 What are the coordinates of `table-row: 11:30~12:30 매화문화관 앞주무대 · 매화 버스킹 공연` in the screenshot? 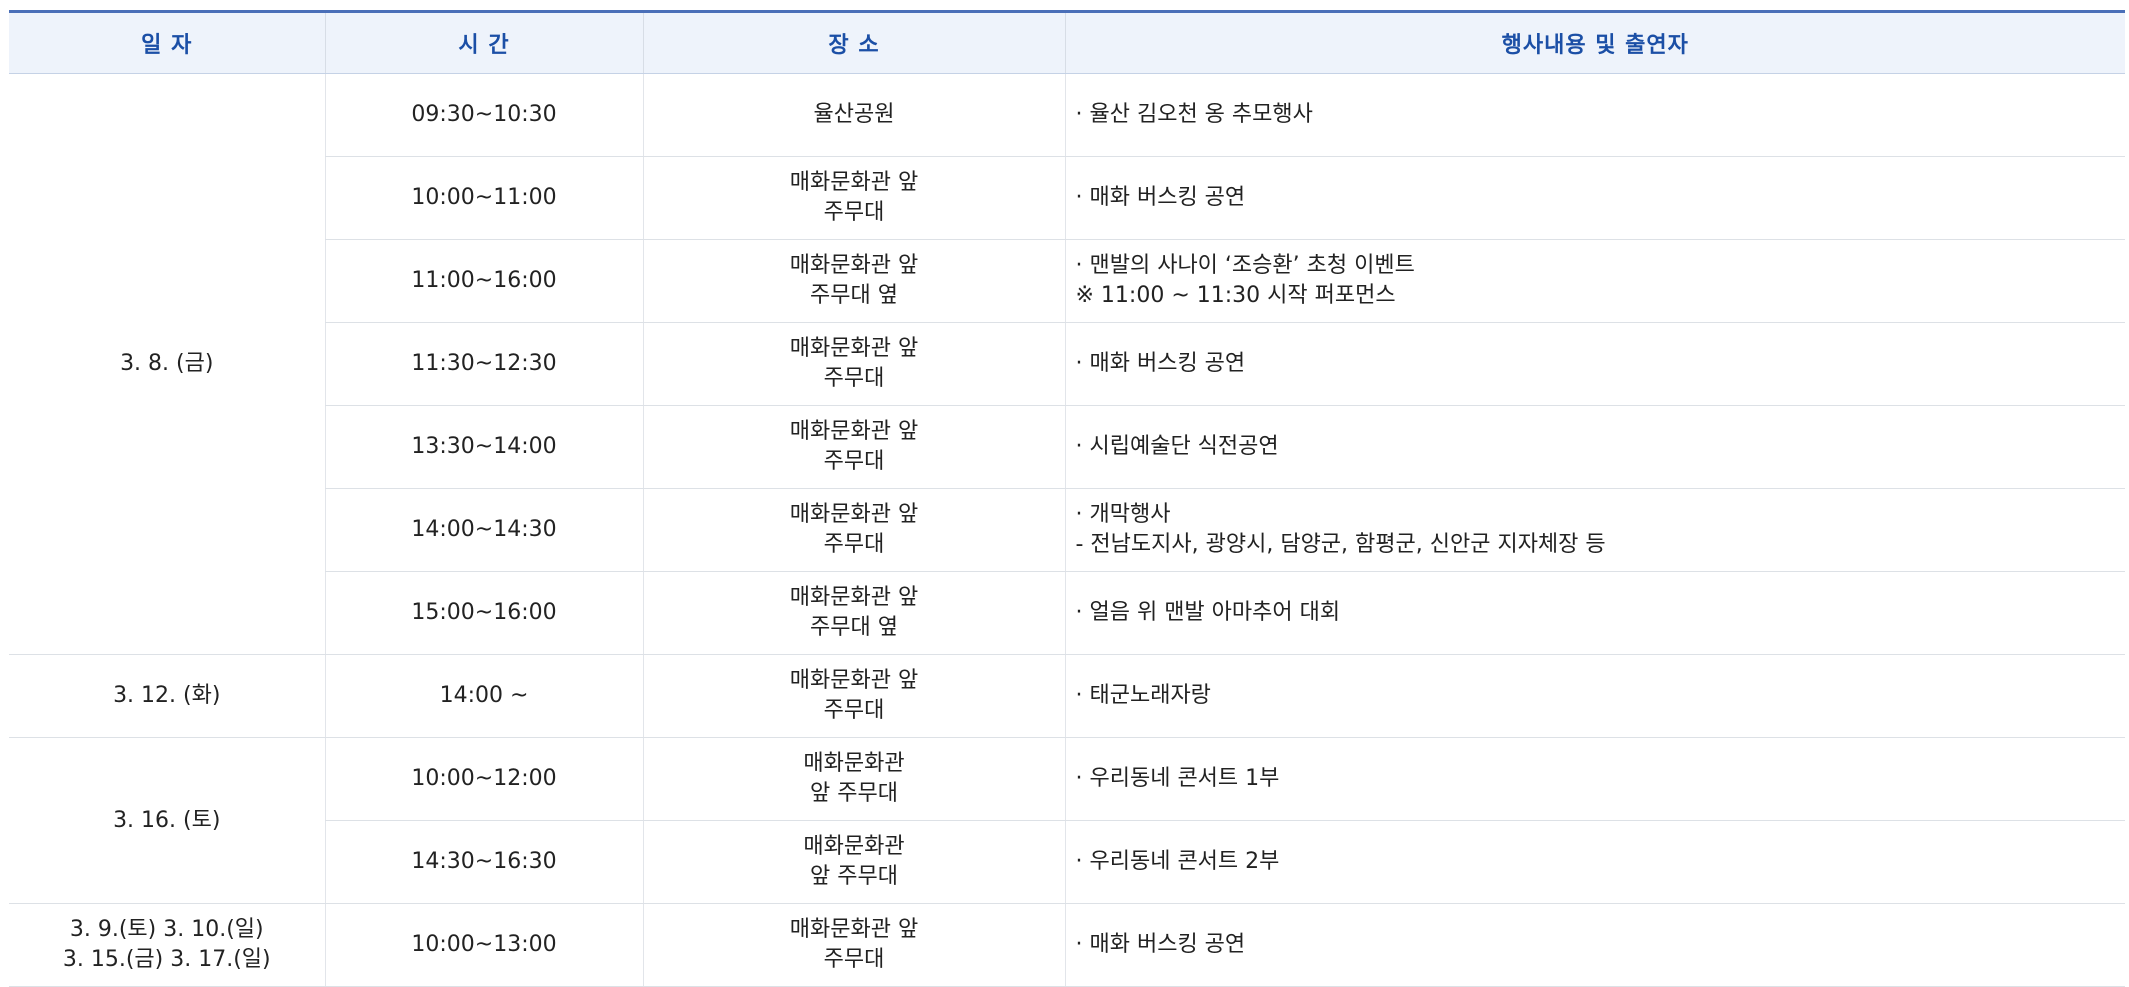 It's located at (1067, 364).